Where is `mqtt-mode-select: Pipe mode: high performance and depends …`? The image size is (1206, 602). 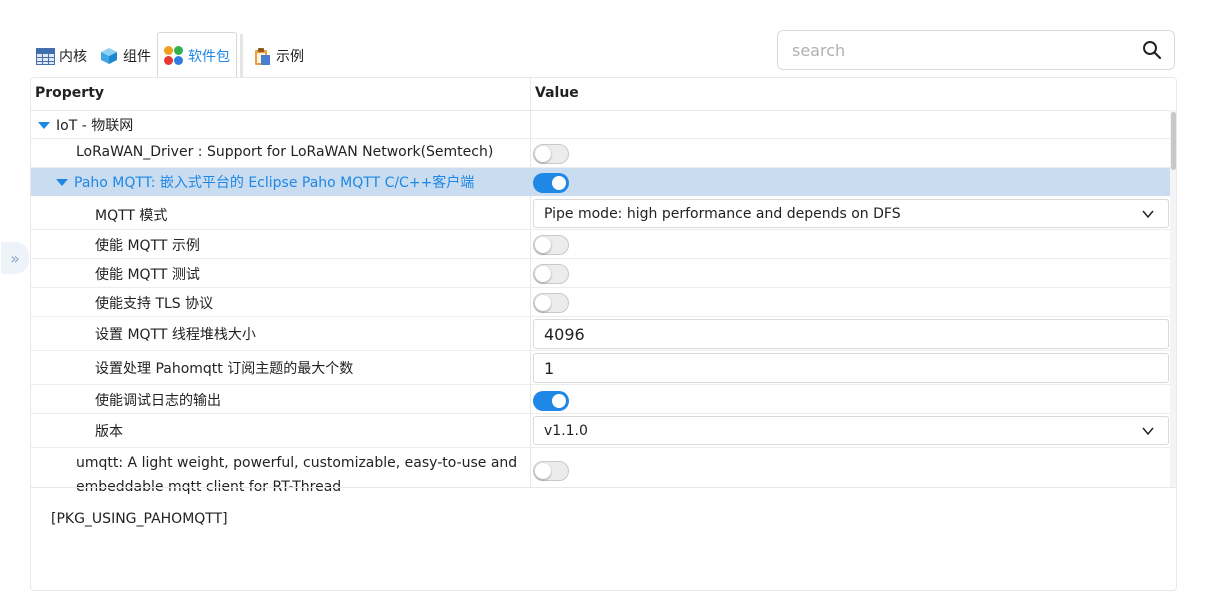 mqtt-mode-select: Pipe mode: high performance and depends … is located at coordinates (851, 213).